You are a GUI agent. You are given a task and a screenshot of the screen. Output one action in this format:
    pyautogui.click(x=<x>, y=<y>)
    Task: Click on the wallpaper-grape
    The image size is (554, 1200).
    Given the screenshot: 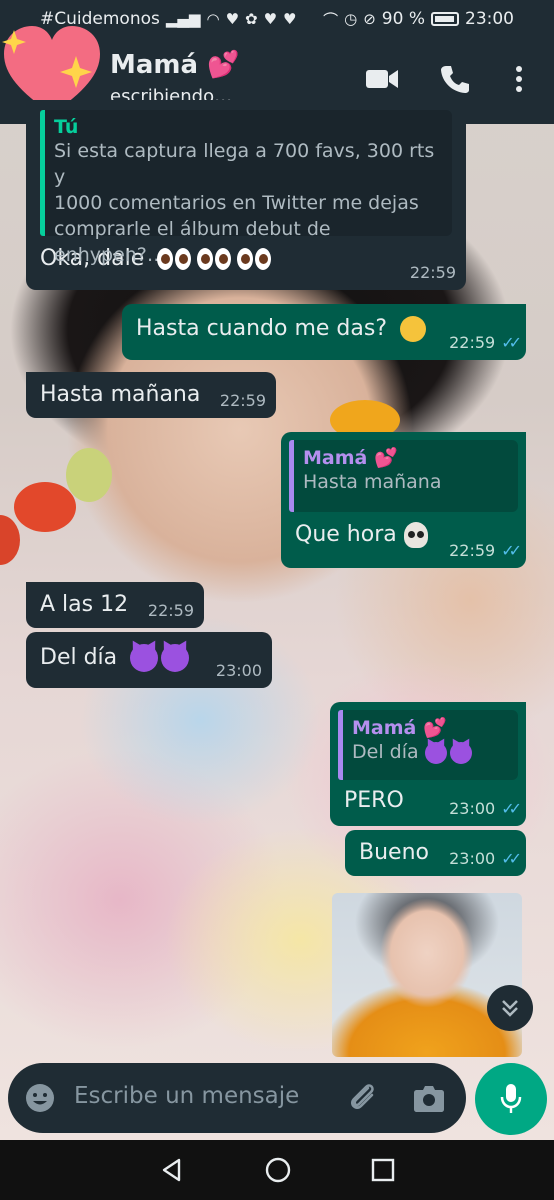 What is the action you would take?
    pyautogui.click(x=89, y=475)
    